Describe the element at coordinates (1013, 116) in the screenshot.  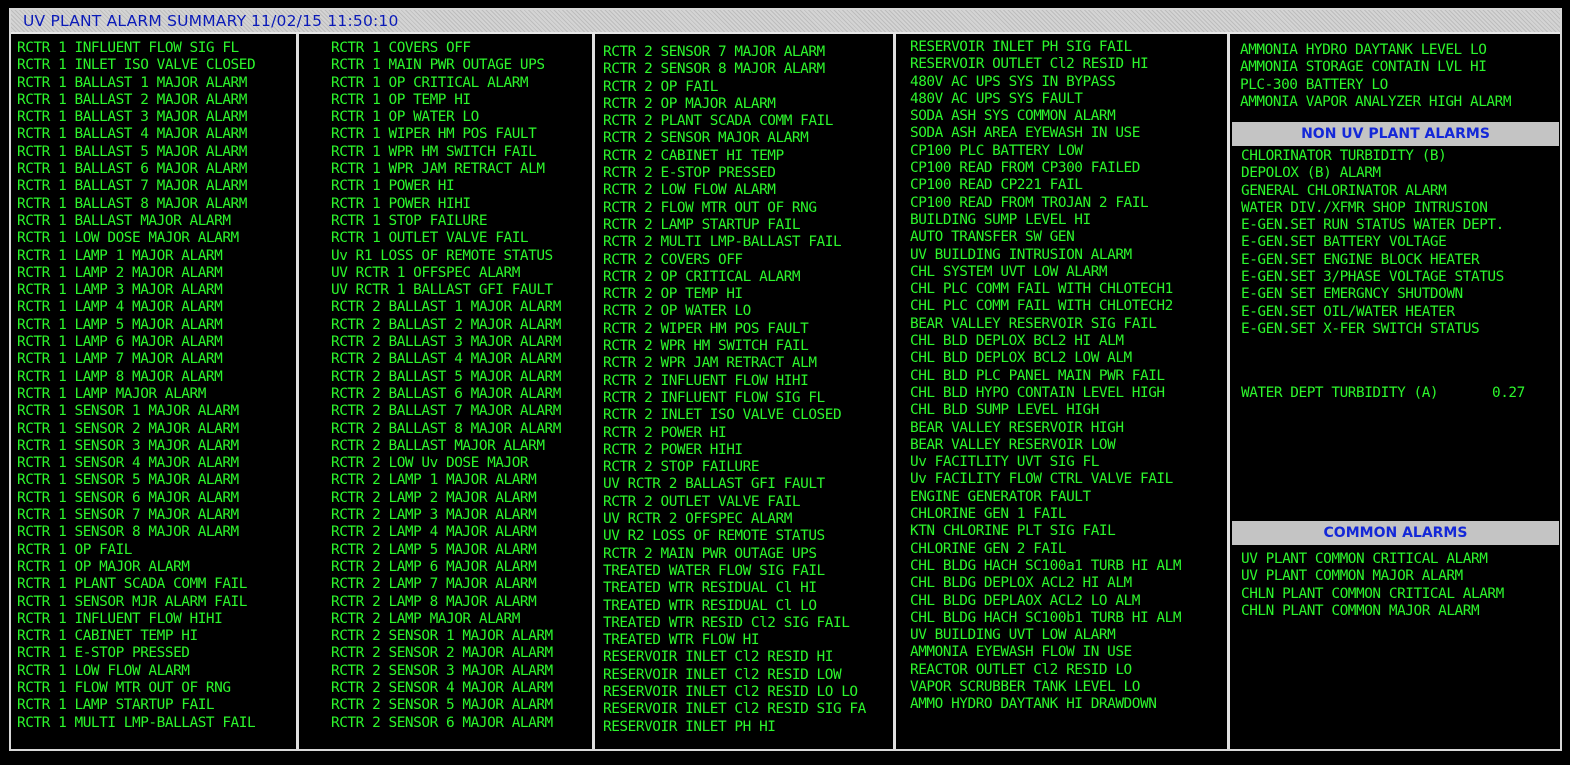
I see `alarm-item: SODA ASH SYS COMMON ALARM` at that location.